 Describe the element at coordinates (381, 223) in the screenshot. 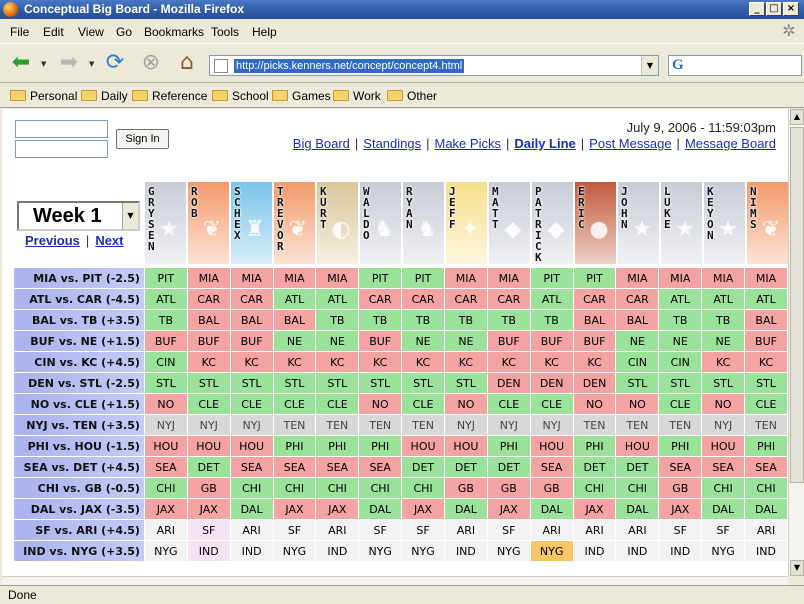

I see `player-column-header: WALDO ♞` at that location.